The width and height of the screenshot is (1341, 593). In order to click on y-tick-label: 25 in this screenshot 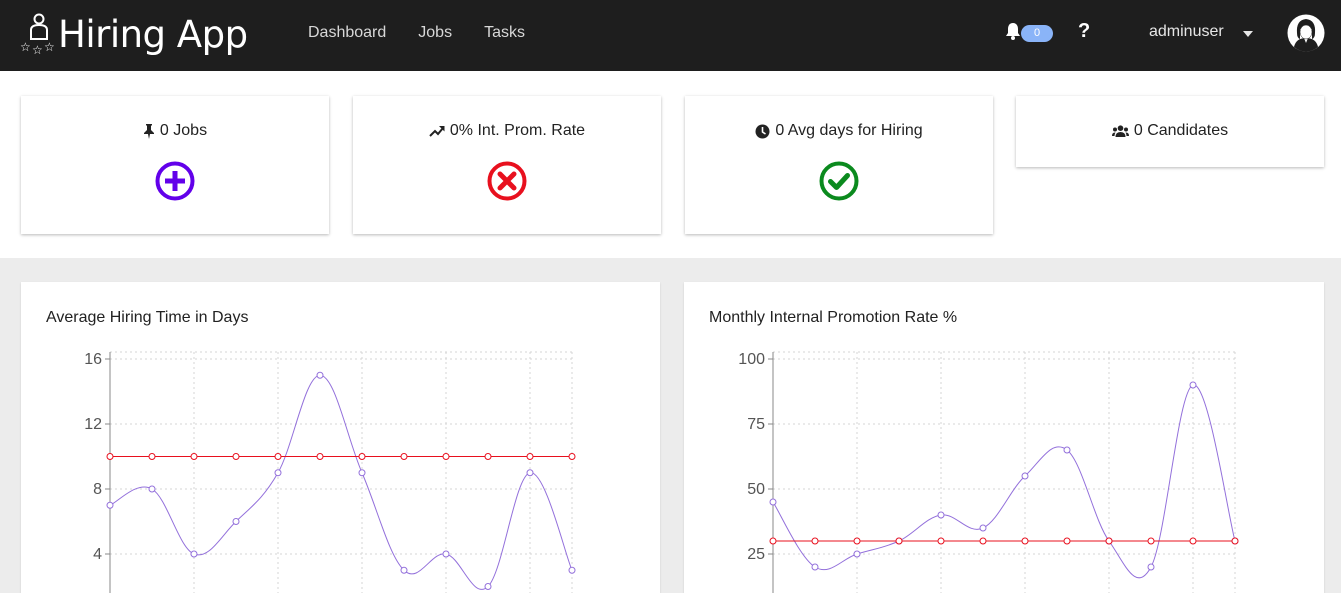, I will do `click(756, 554)`.